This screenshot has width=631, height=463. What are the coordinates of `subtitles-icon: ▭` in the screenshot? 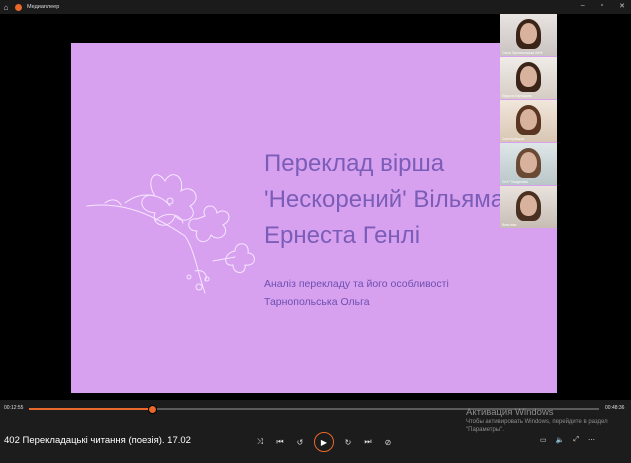 It's located at (543, 440).